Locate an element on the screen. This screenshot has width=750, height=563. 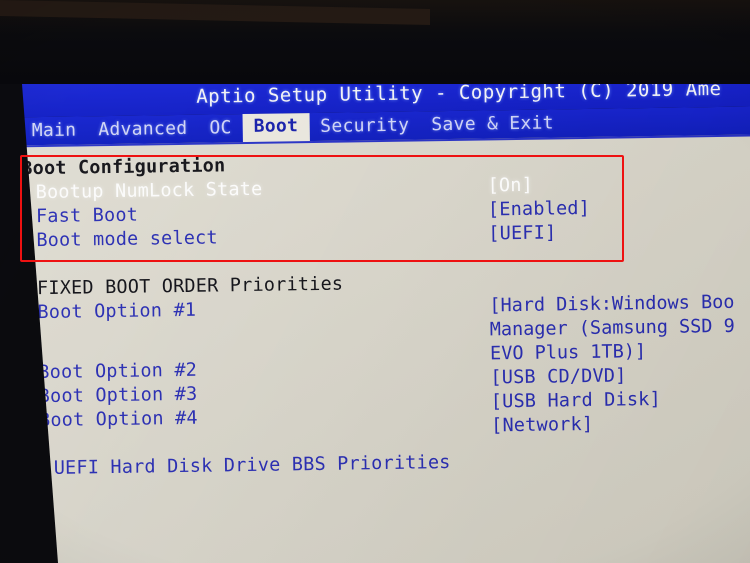
tab-save-and-exit: Save & Exit is located at coordinates (492, 124).